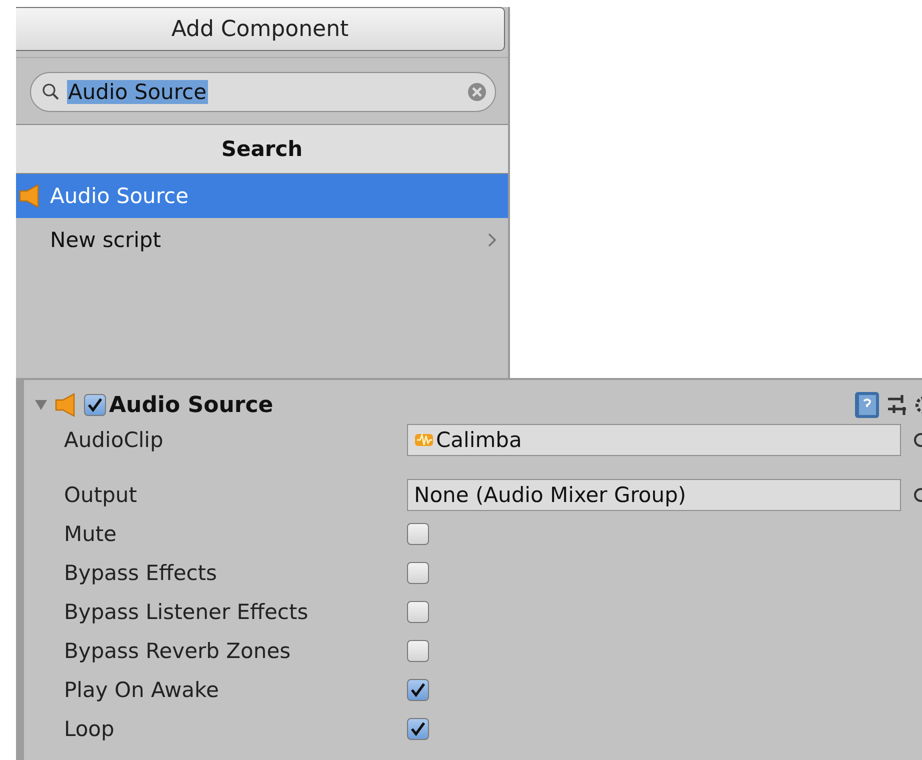 This screenshot has width=922, height=760. I want to click on enabled-checkbox, so click(95, 405).